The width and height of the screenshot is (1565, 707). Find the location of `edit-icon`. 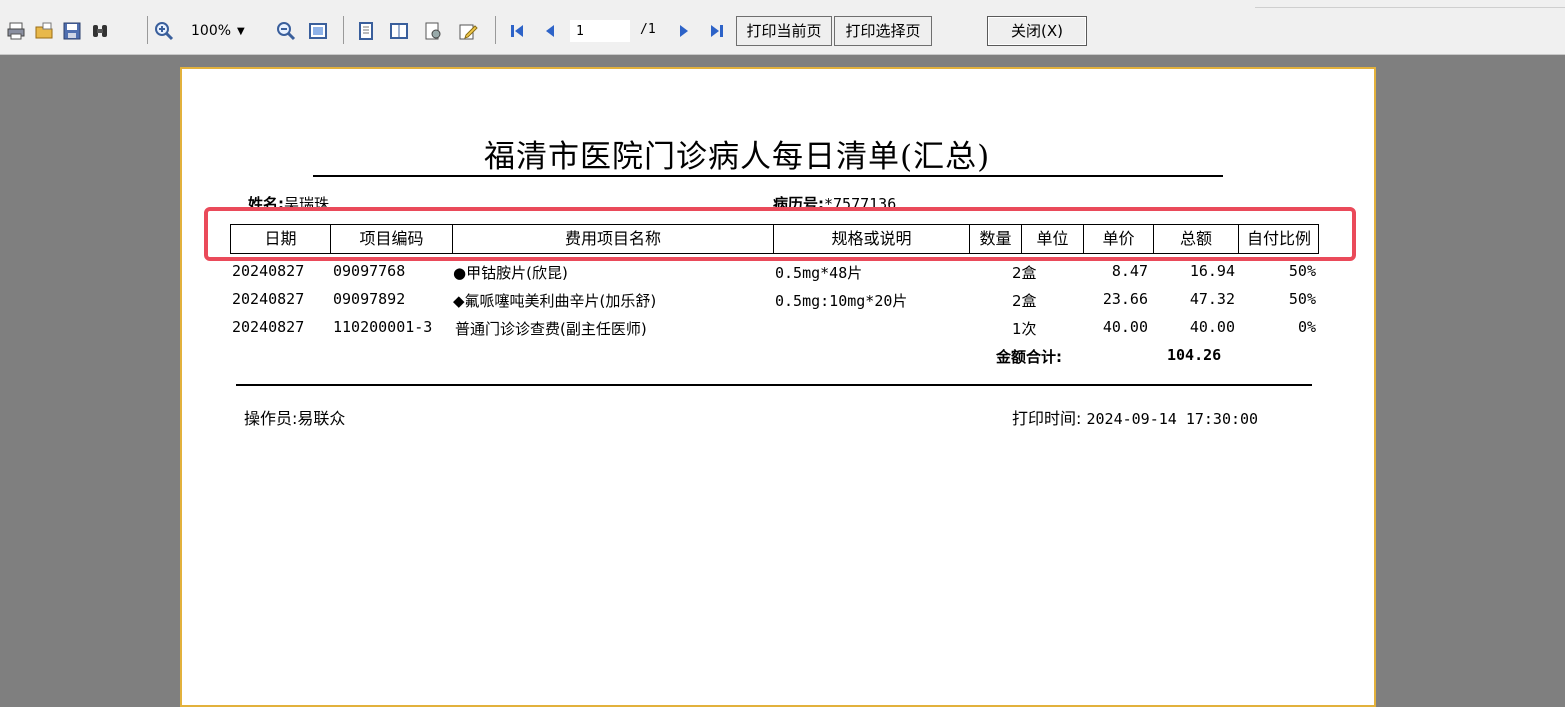

edit-icon is located at coordinates (468, 31).